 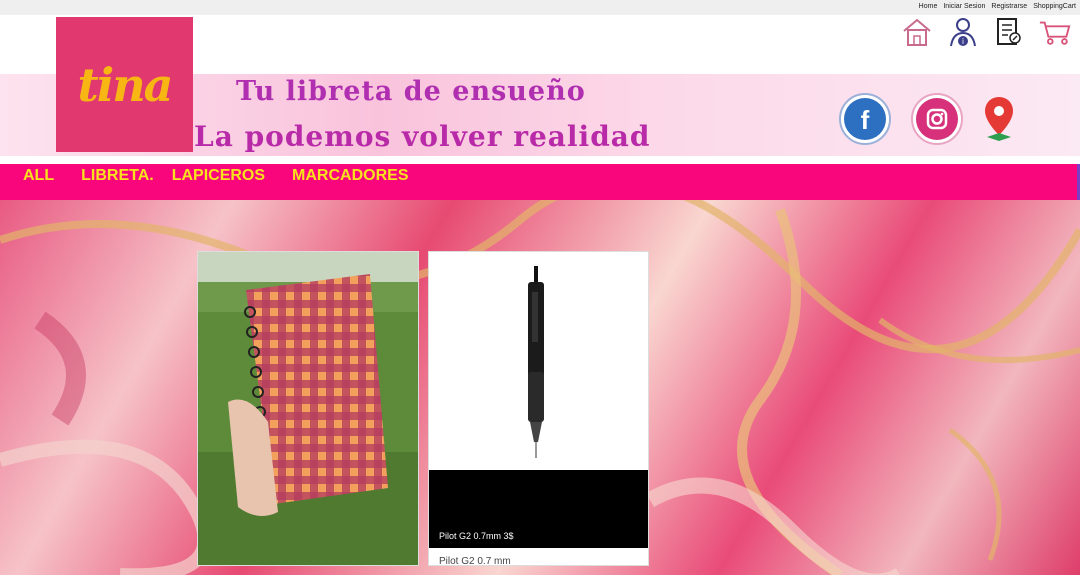 I want to click on document-edit-icon, so click(x=1009, y=32).